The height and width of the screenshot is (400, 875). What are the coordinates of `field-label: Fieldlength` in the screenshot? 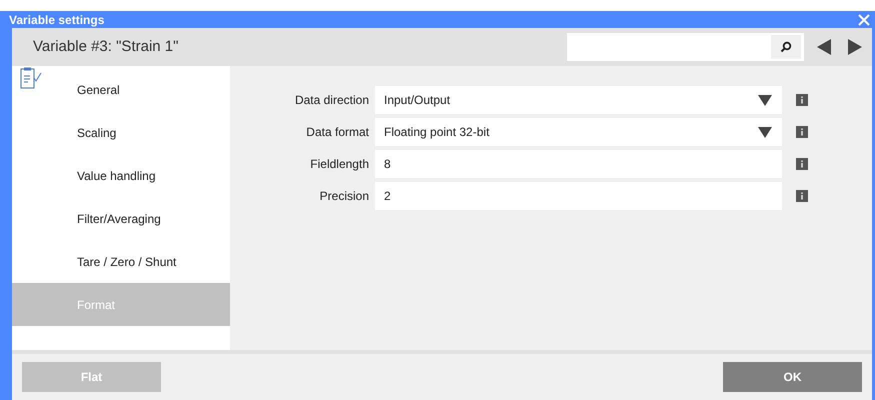 It's located at (339, 164).